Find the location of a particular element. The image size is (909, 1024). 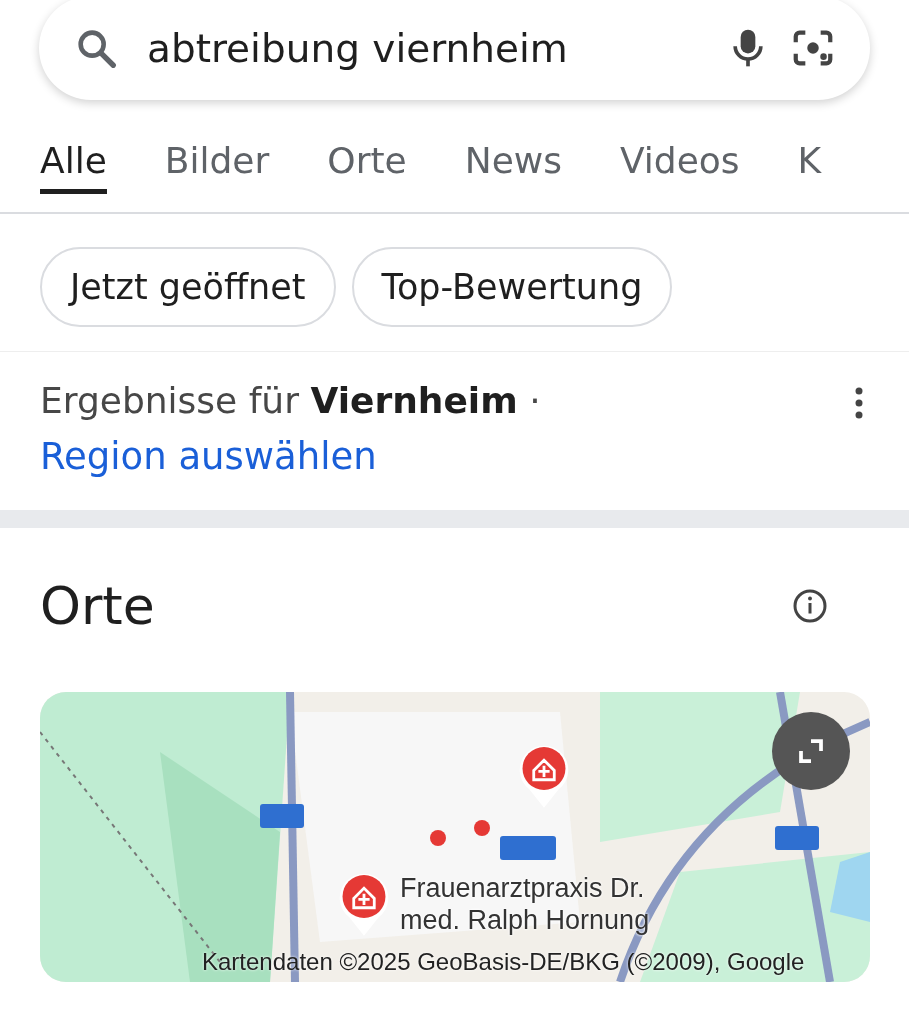

section-title: Orte is located at coordinates (97, 606).